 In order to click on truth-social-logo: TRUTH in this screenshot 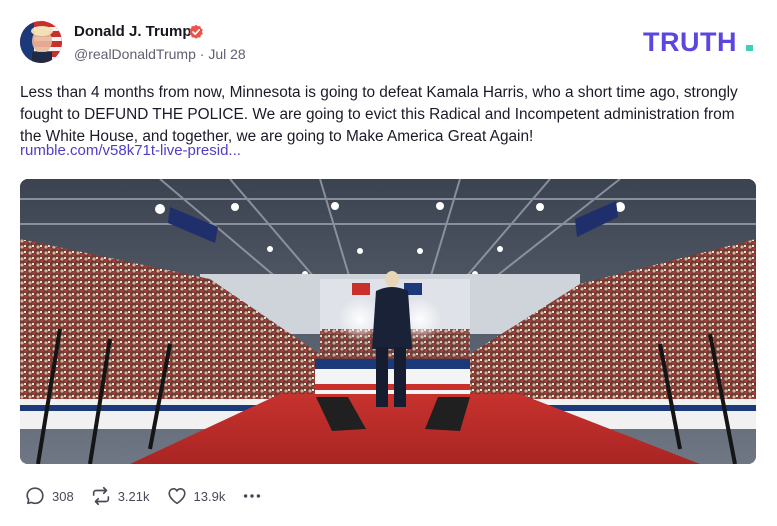, I will do `click(698, 42)`.